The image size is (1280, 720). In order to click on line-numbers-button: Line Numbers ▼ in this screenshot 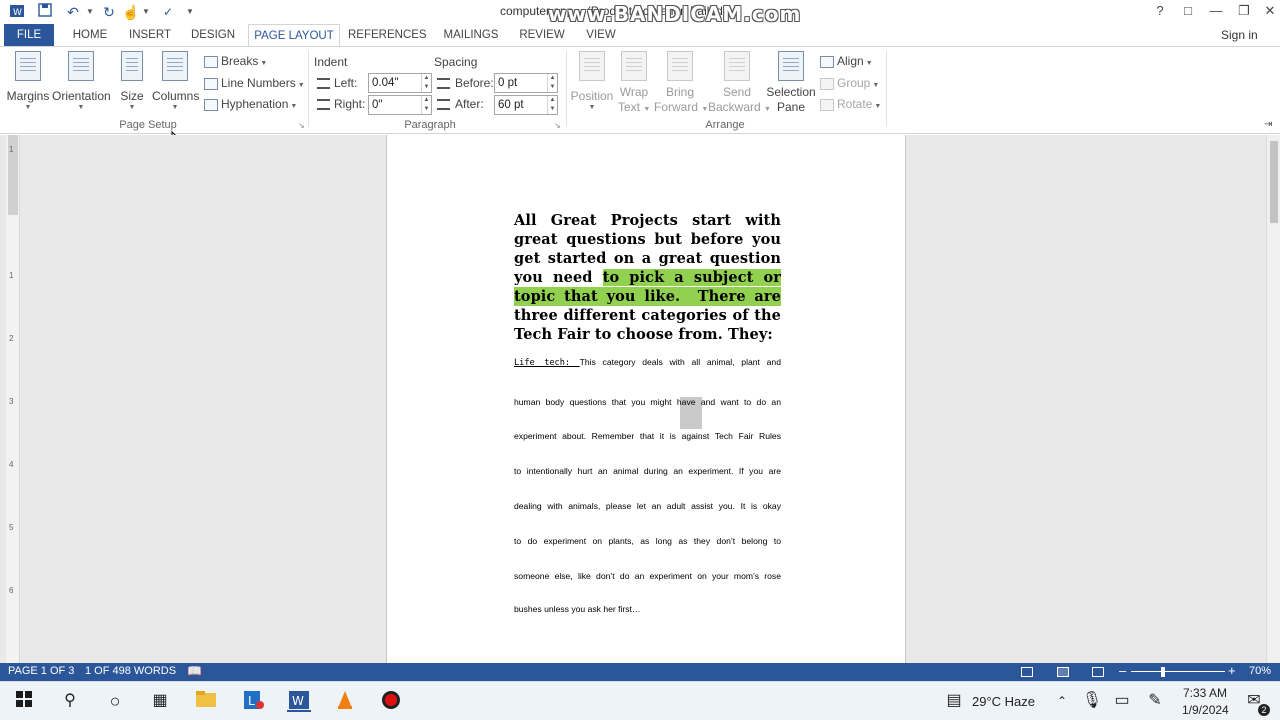, I will do `click(254, 83)`.